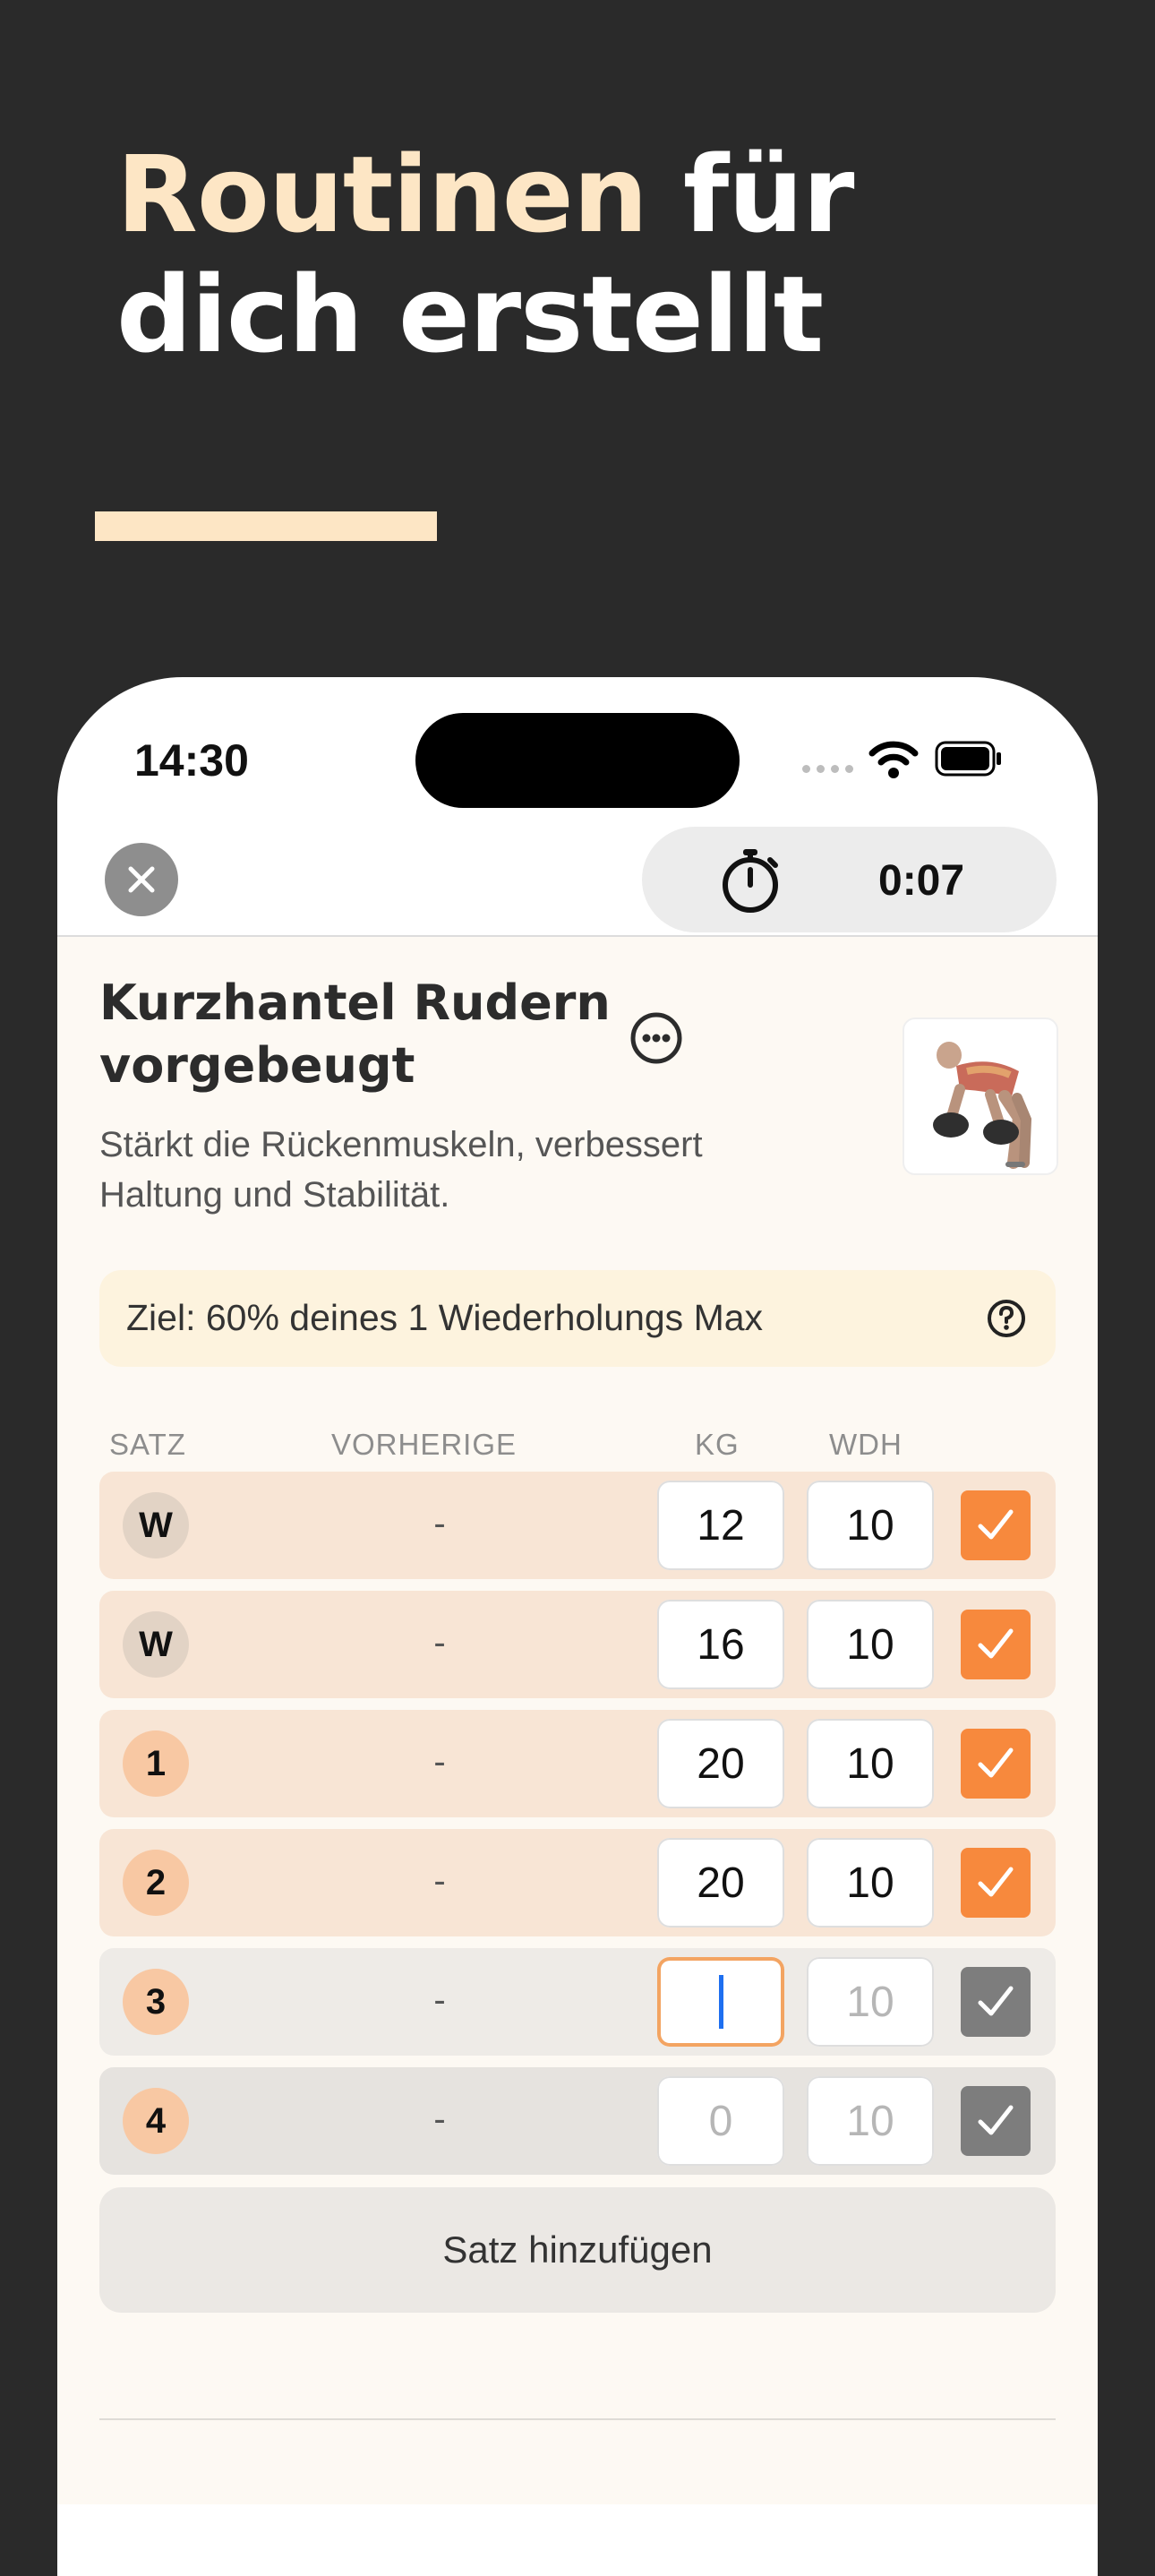 The height and width of the screenshot is (2576, 1155). I want to click on weight-input: 0, so click(720, 2121).